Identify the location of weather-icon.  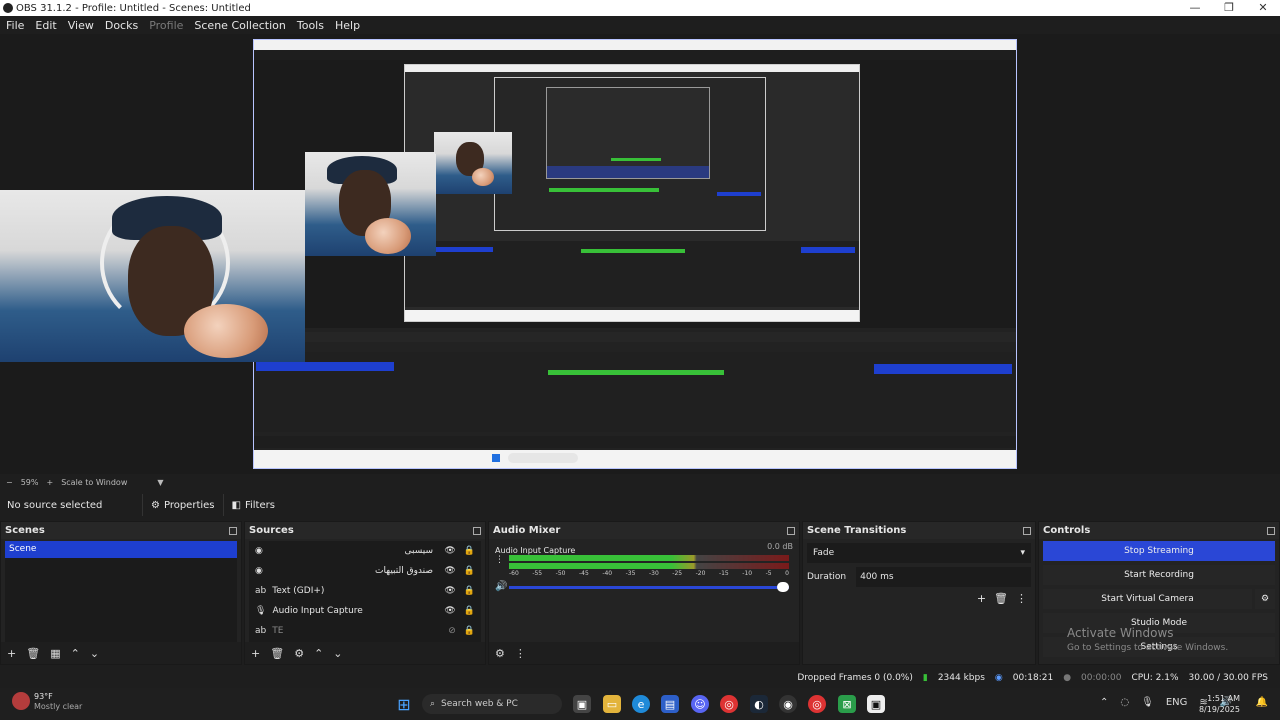
(21, 701).